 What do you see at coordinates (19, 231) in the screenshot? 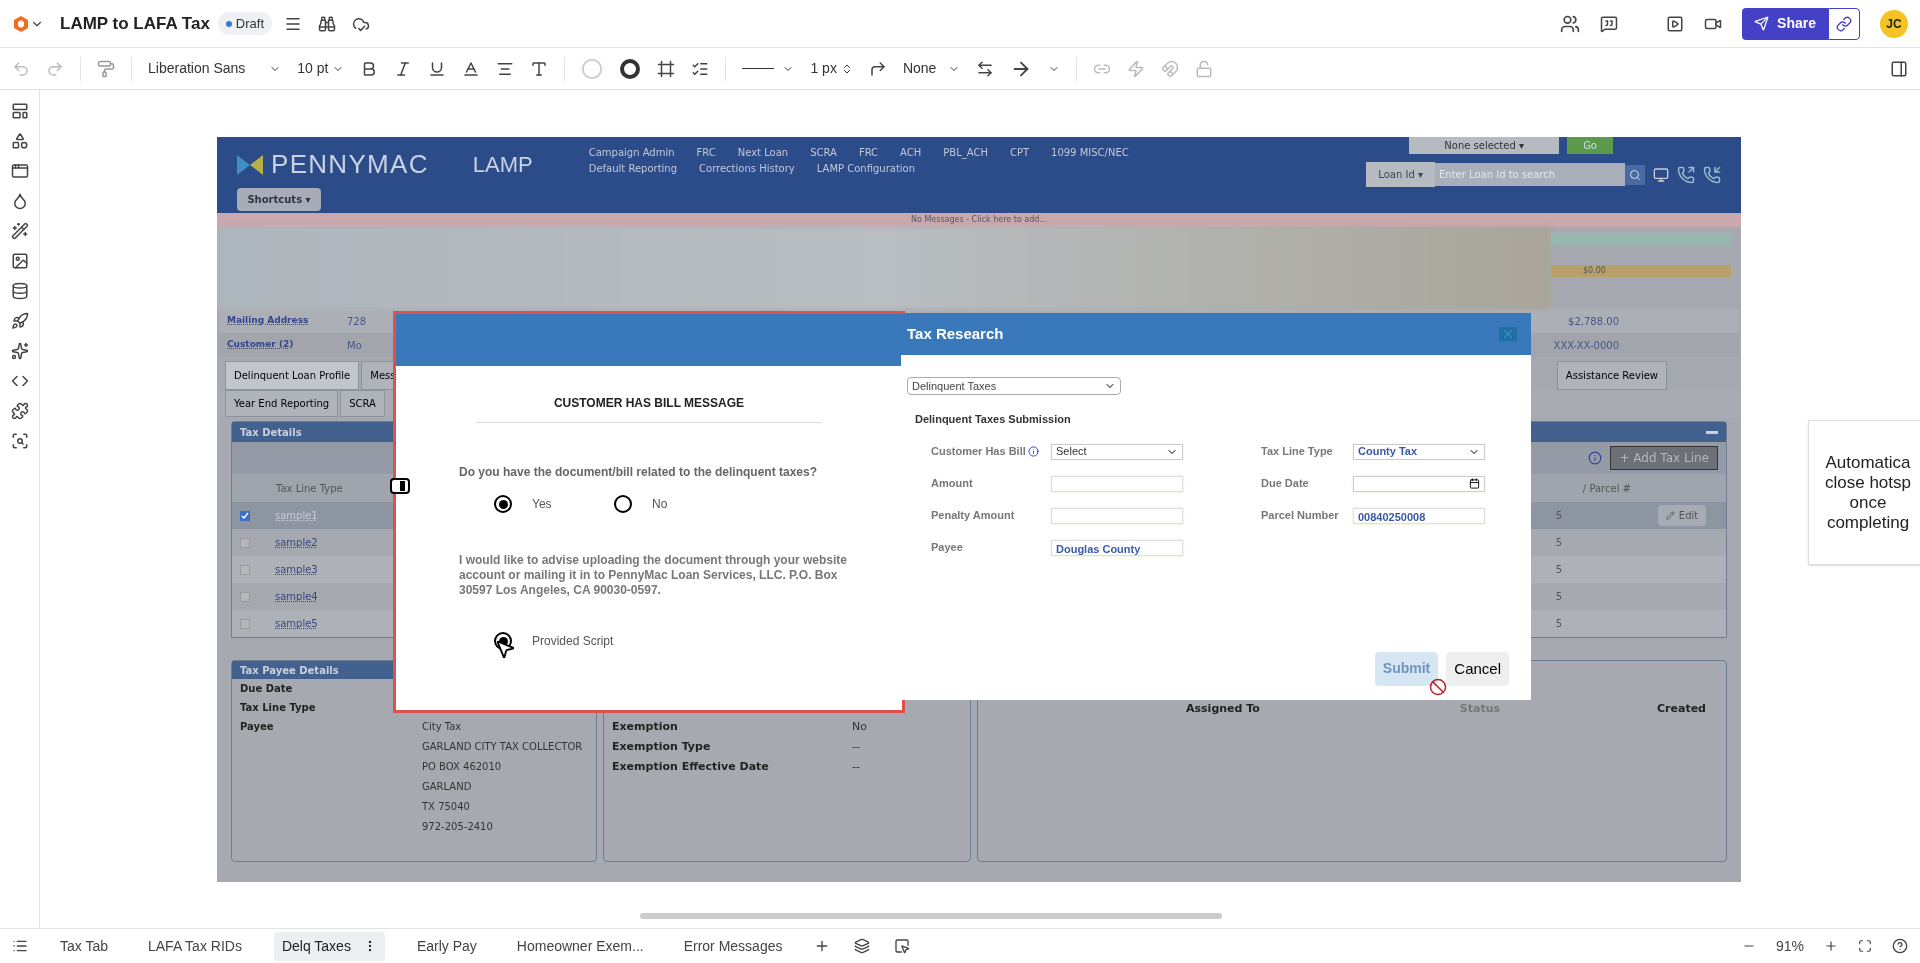
I see `wand-icon` at bounding box center [19, 231].